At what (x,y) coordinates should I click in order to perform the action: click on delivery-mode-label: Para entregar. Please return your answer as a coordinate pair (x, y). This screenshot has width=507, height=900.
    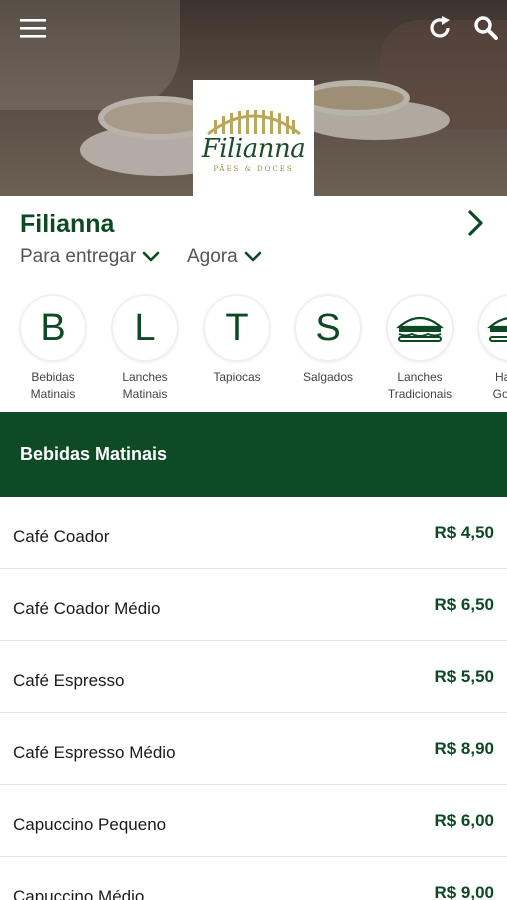
    Looking at the image, I should click on (78, 256).